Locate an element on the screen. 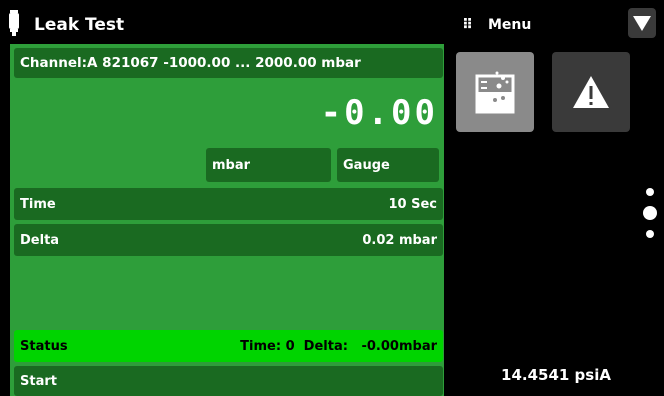 The width and height of the screenshot is (664, 396). status-detail: Time: 0 Delta: -0.00mbar is located at coordinates (338, 346).